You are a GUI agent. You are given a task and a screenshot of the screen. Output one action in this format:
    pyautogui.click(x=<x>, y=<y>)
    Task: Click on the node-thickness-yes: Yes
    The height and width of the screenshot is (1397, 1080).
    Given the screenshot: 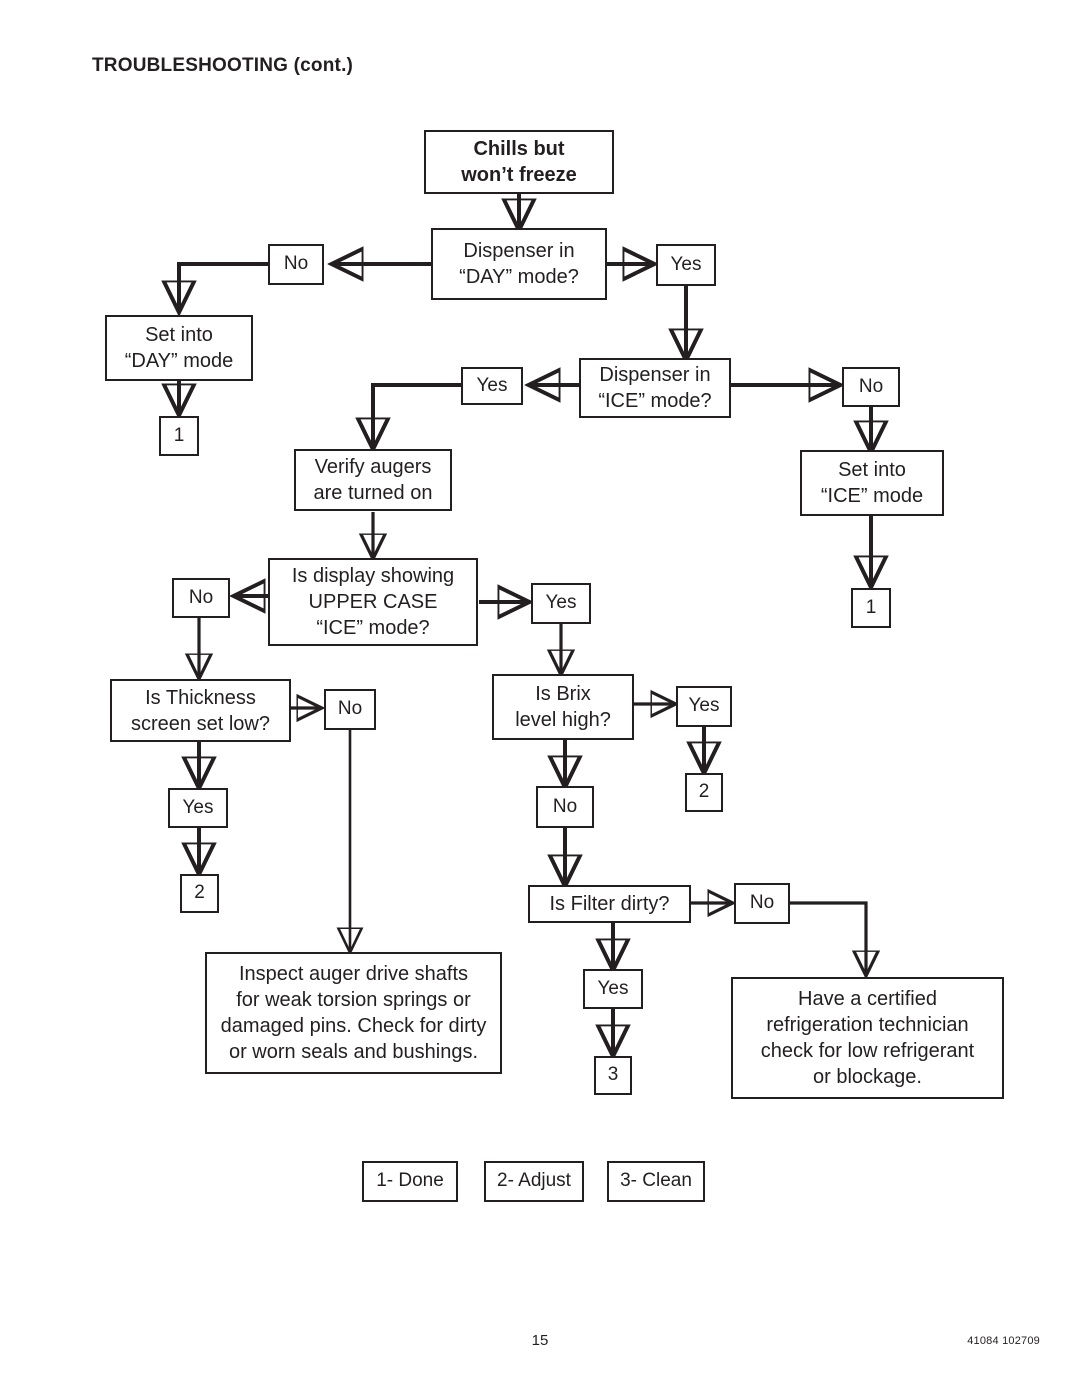 What is the action you would take?
    pyautogui.click(x=198, y=808)
    